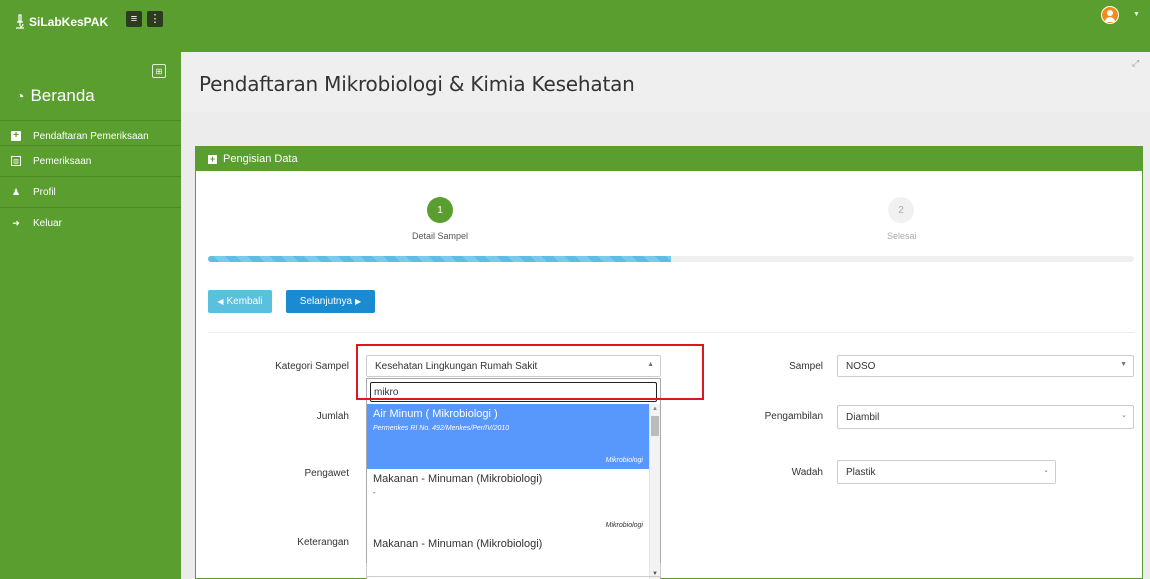  I want to click on sidebar-home-label: Beranda, so click(62, 95).